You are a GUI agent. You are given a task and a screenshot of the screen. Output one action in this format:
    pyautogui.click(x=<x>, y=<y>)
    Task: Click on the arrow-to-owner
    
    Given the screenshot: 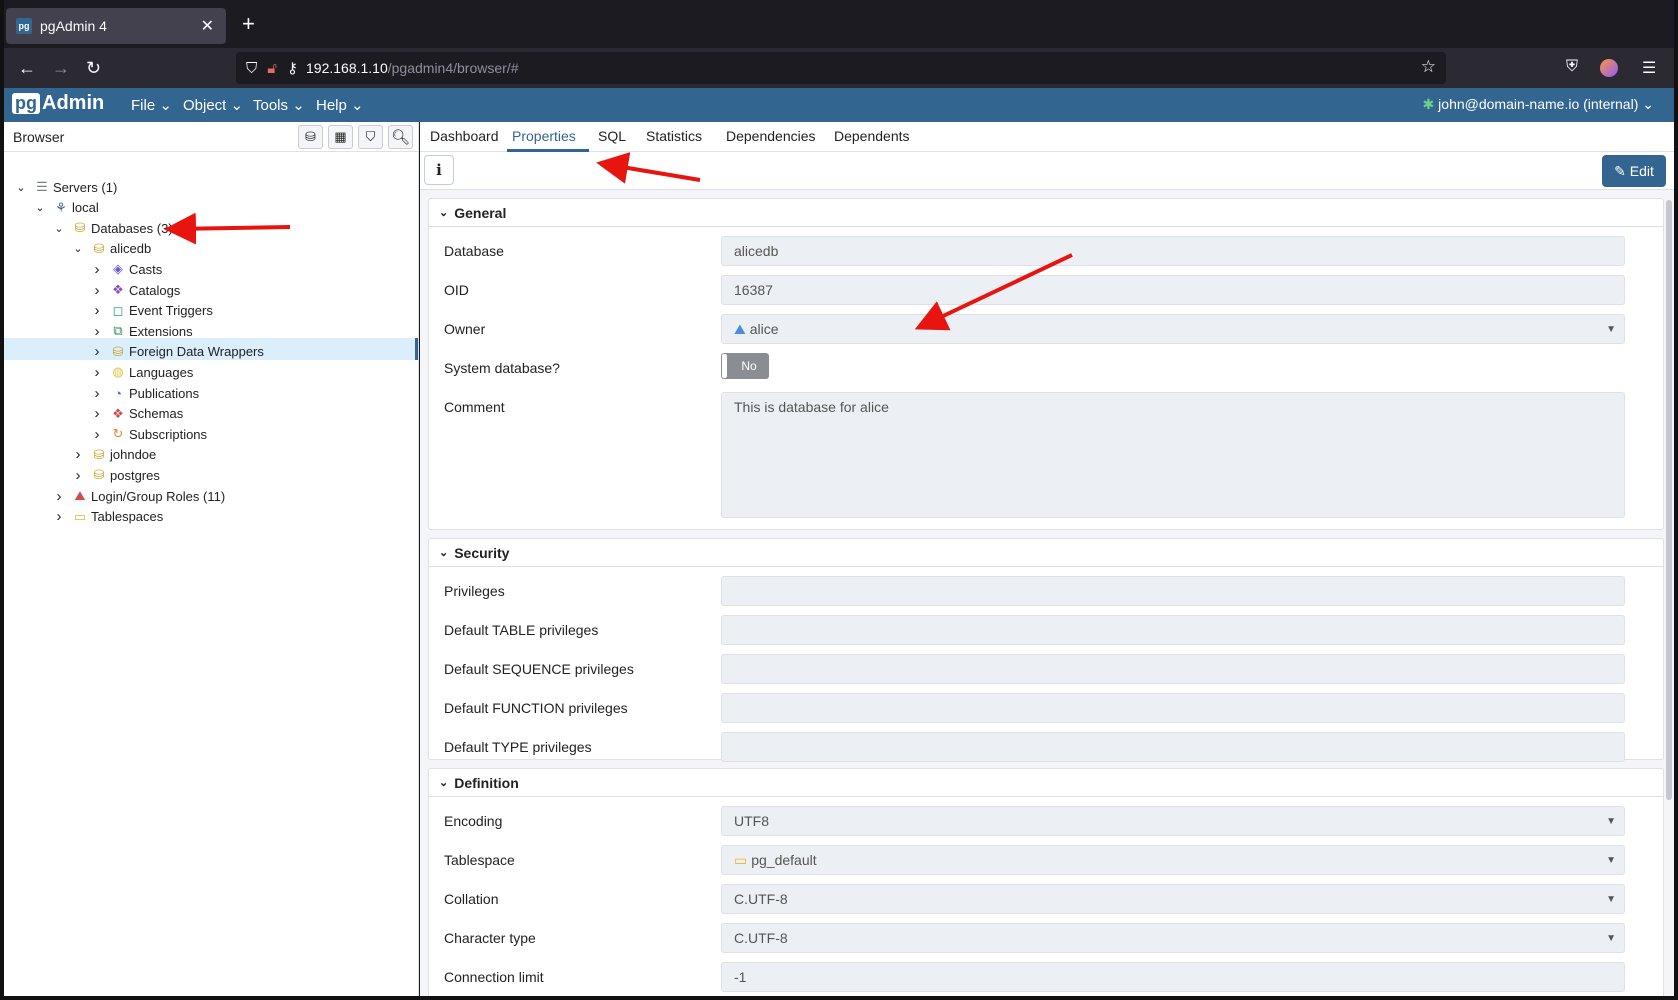 What is the action you would take?
    pyautogui.click(x=993, y=292)
    